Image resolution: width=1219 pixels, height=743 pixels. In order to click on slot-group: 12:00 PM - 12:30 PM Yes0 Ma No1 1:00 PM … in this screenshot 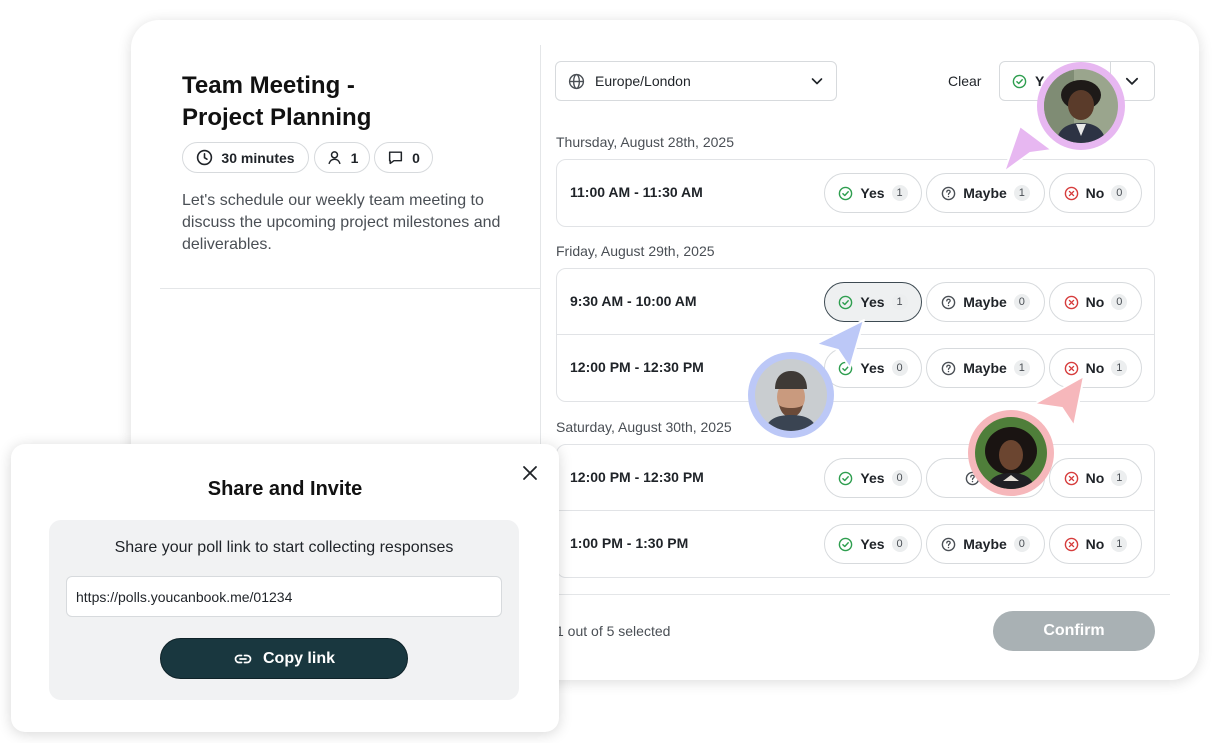, I will do `click(855, 511)`.